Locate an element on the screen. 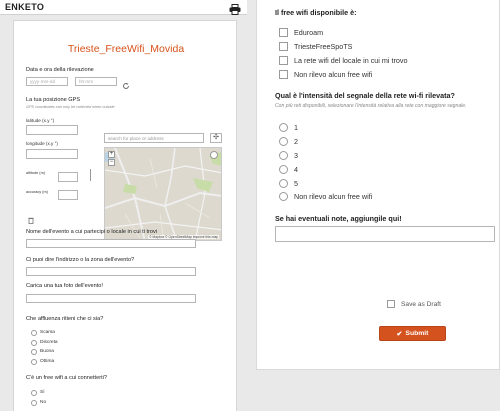 The image size is (500, 411). submit-button: ✔ Submit is located at coordinates (412, 333).